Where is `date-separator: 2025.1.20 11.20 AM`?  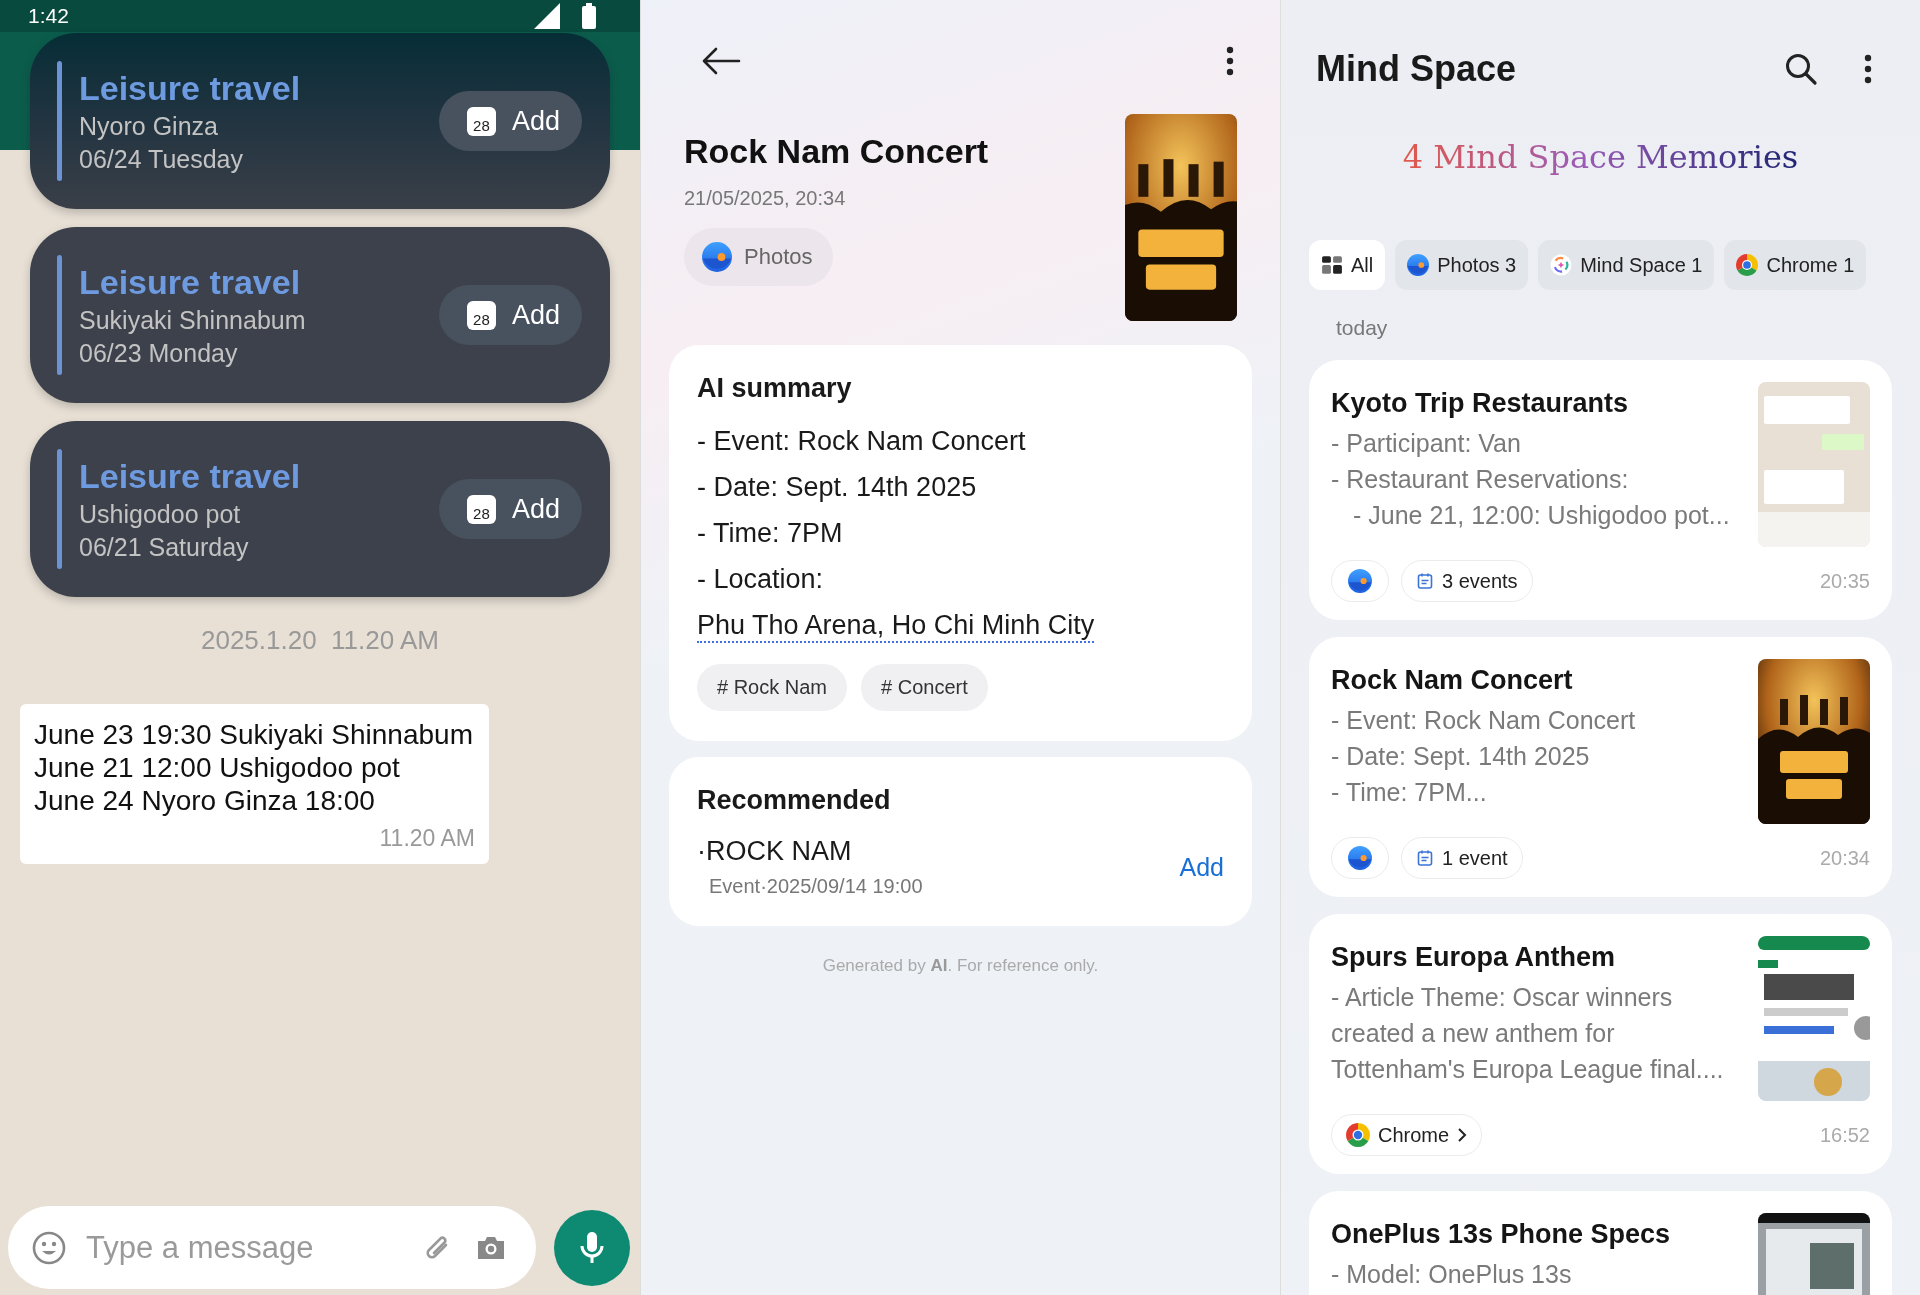
date-separator: 2025.1.20 11.20 AM is located at coordinates (319, 640).